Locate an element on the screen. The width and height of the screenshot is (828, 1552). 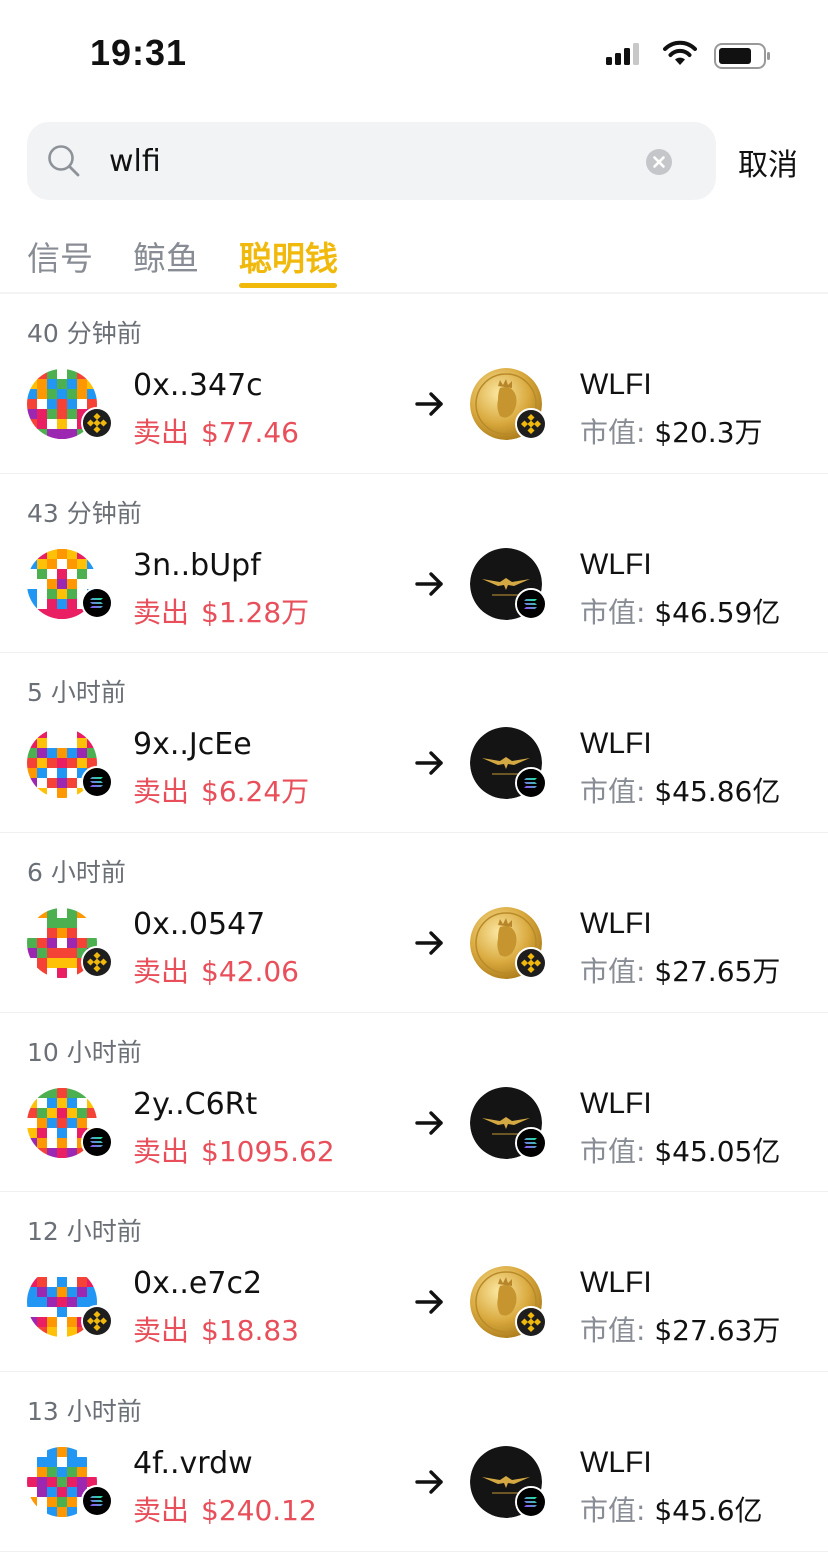
market-cap: 市值: $46.59亿 is located at coordinates (680, 611).